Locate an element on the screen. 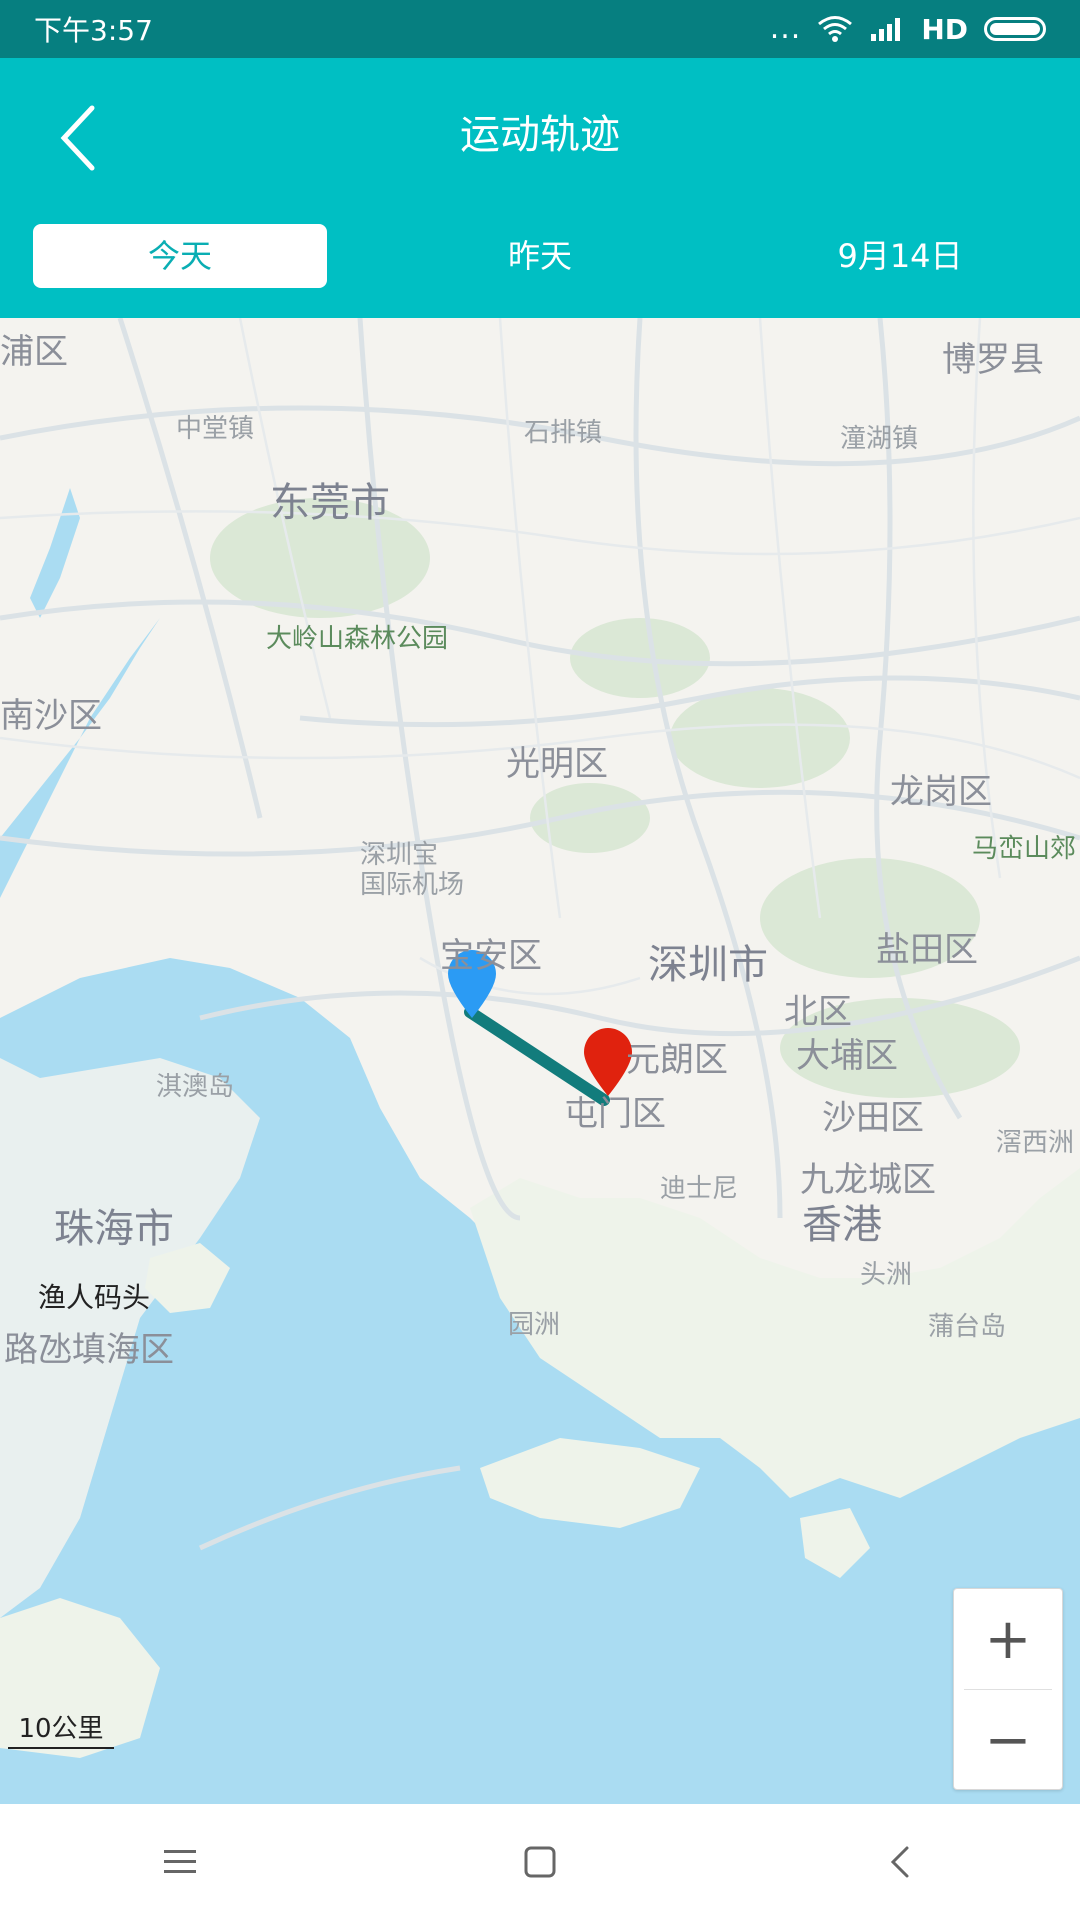 The height and width of the screenshot is (1920, 1080). tab-sep-14: 9月14日 is located at coordinates (900, 256).